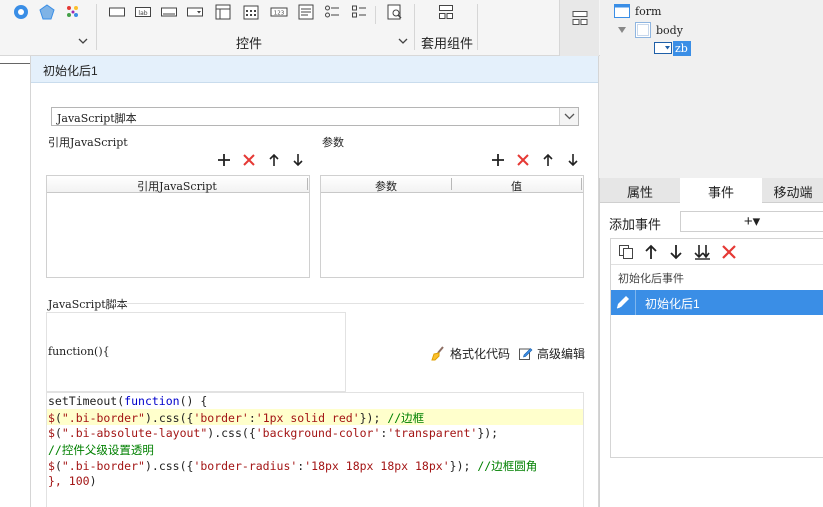  Describe the element at coordinates (47, 12) in the screenshot. I see `style-icon` at that location.